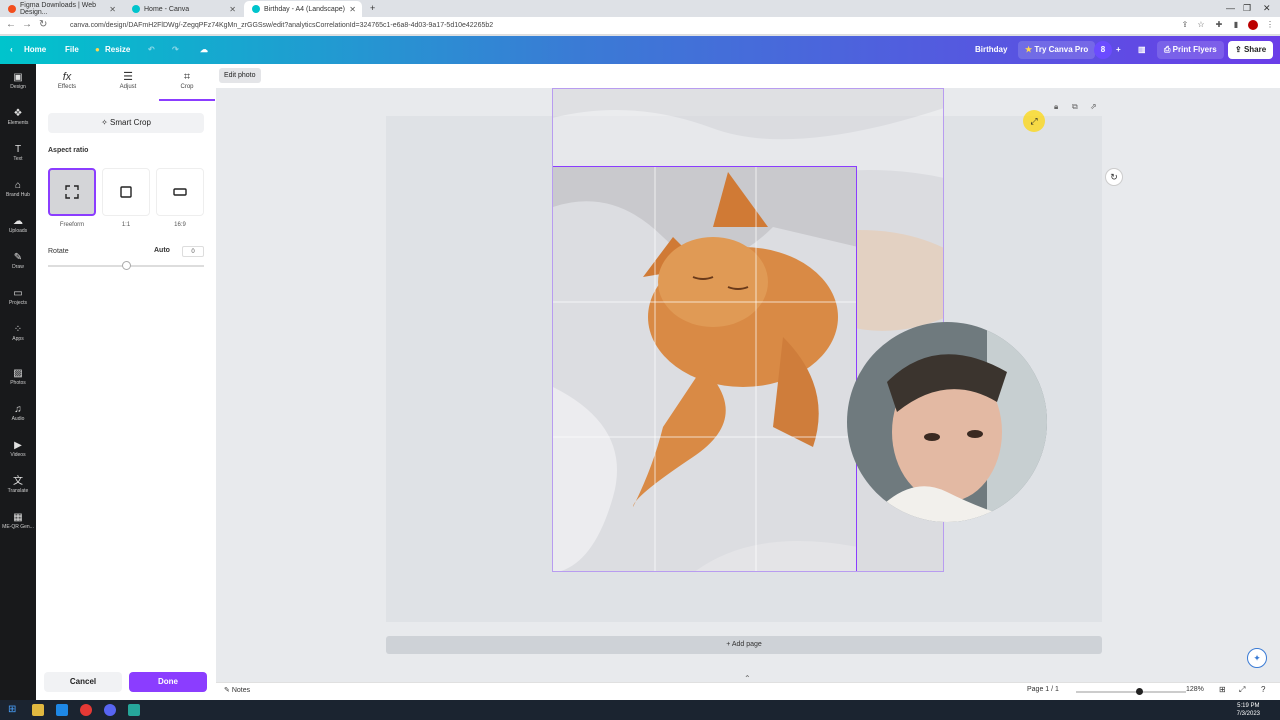  What do you see at coordinates (18, 333) in the screenshot?
I see `rail-item-apps: ⁘ Apps` at bounding box center [18, 333].